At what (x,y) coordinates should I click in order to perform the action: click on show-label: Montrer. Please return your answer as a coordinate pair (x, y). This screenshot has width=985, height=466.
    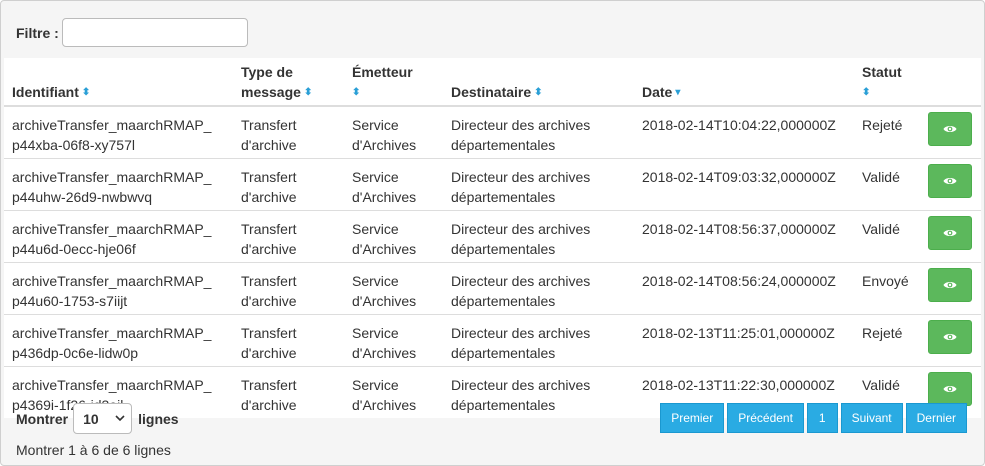
    Looking at the image, I should click on (42, 418).